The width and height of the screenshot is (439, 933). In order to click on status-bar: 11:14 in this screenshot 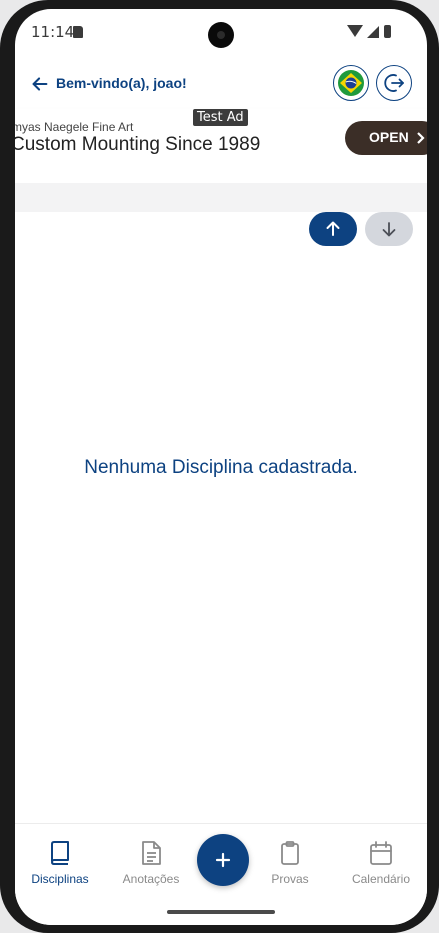, I will do `click(221, 31)`.